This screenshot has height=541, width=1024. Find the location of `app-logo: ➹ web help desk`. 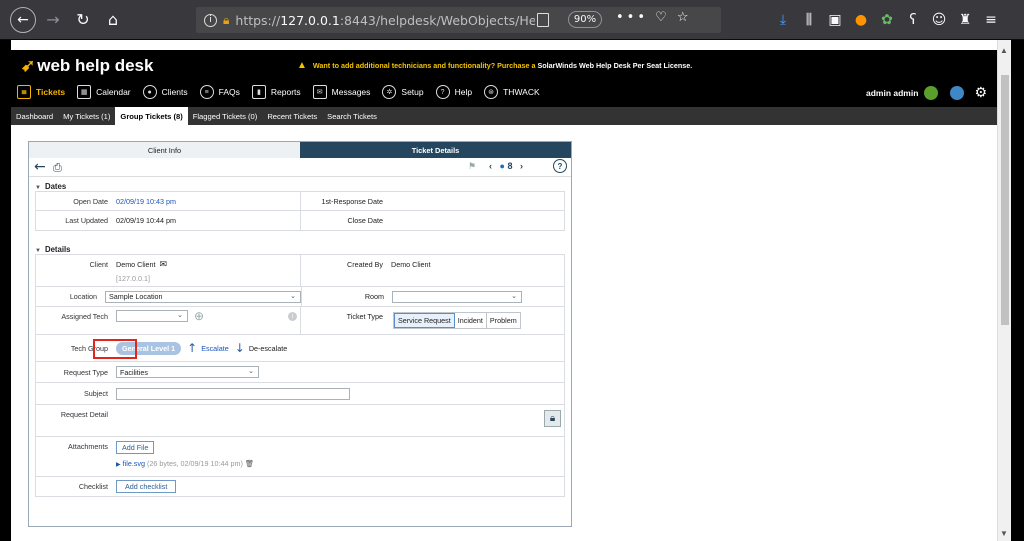

app-logo: ➹ web help desk is located at coordinates (87, 66).